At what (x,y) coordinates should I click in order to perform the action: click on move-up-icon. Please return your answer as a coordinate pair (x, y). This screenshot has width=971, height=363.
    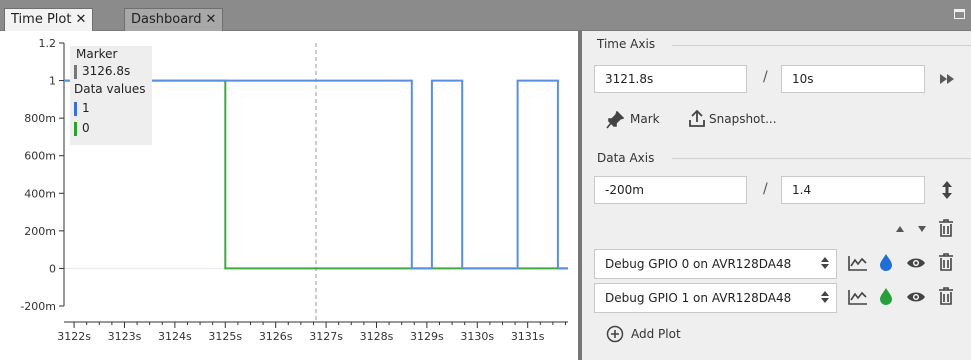
    Looking at the image, I should click on (900, 229).